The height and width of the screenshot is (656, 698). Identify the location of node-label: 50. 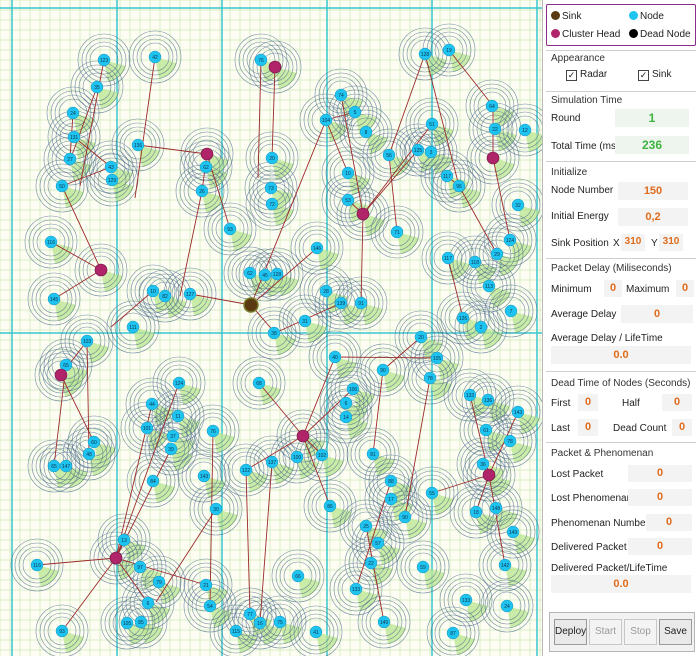
(62, 187).